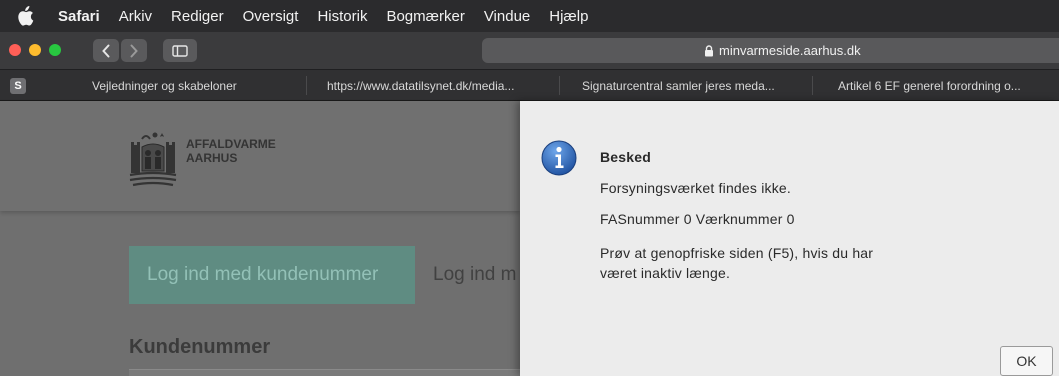  I want to click on lock-icon, so click(709, 50).